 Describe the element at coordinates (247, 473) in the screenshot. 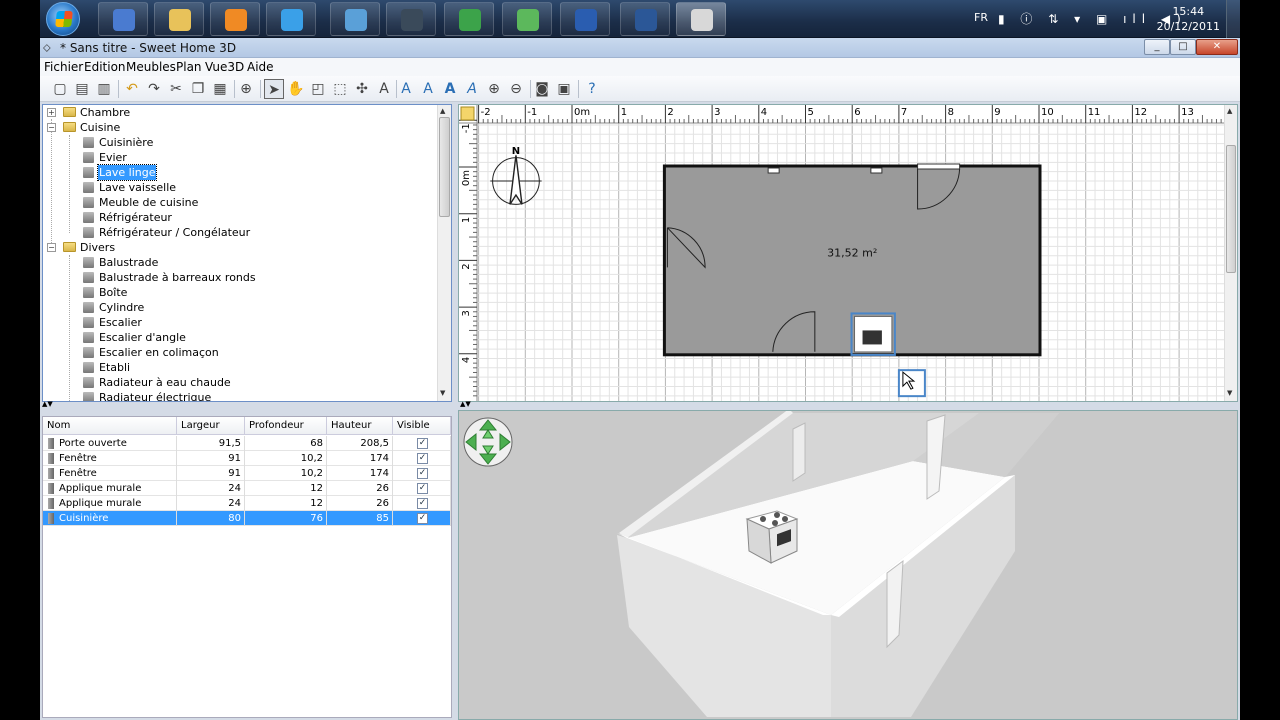

I see `table-row: Fenêtre 91 10,2 174 ✓` at that location.